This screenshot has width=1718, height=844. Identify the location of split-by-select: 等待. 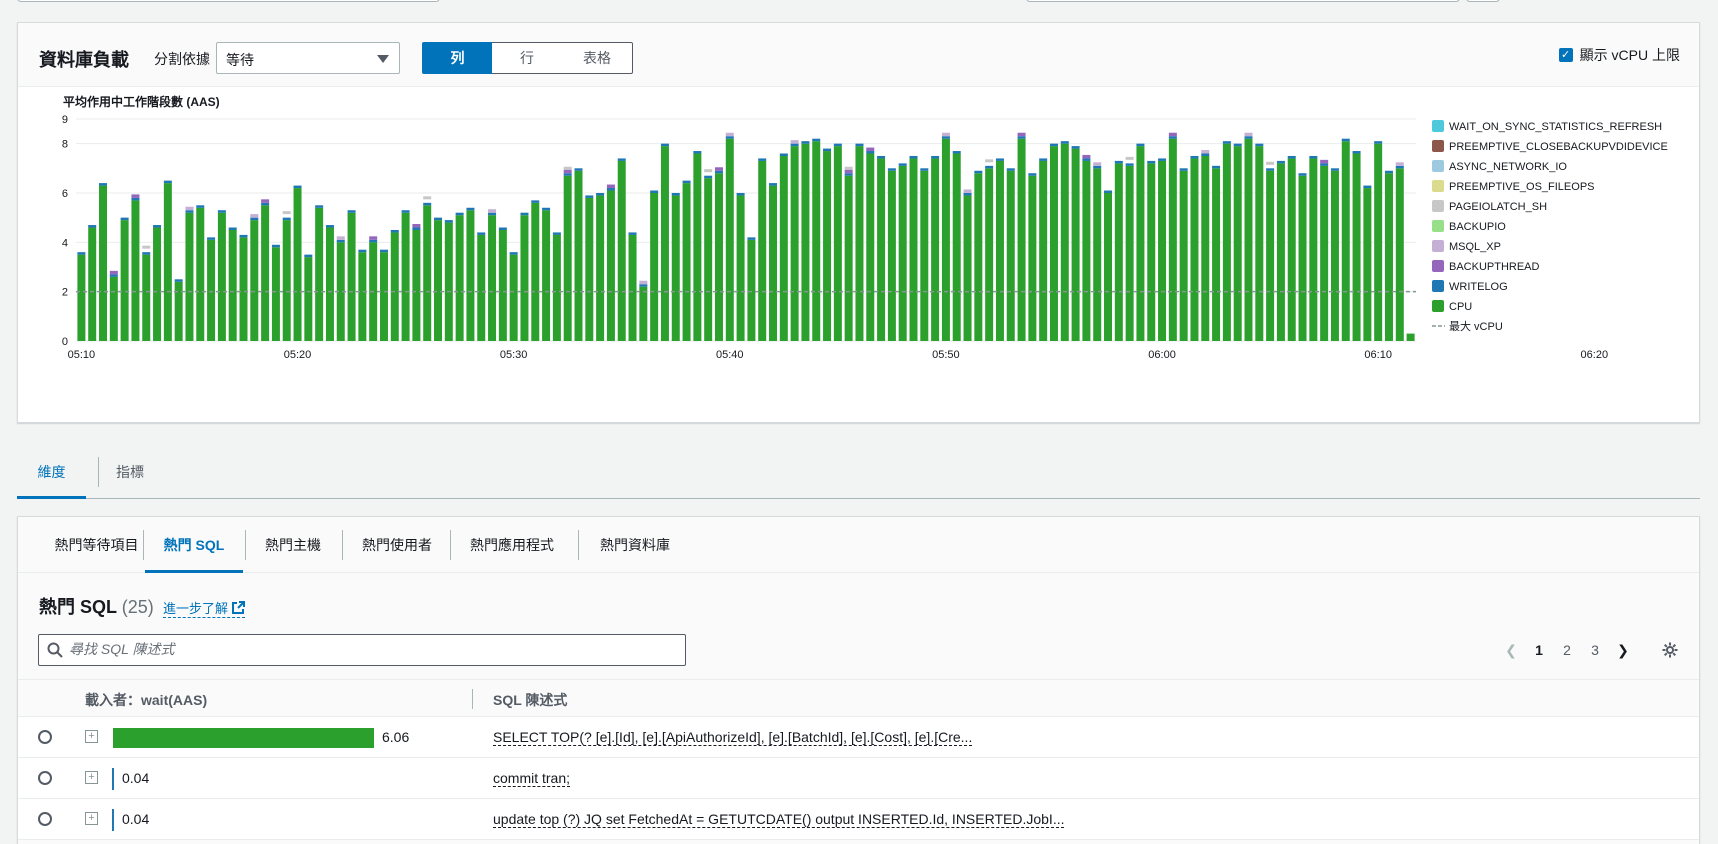
(308, 58).